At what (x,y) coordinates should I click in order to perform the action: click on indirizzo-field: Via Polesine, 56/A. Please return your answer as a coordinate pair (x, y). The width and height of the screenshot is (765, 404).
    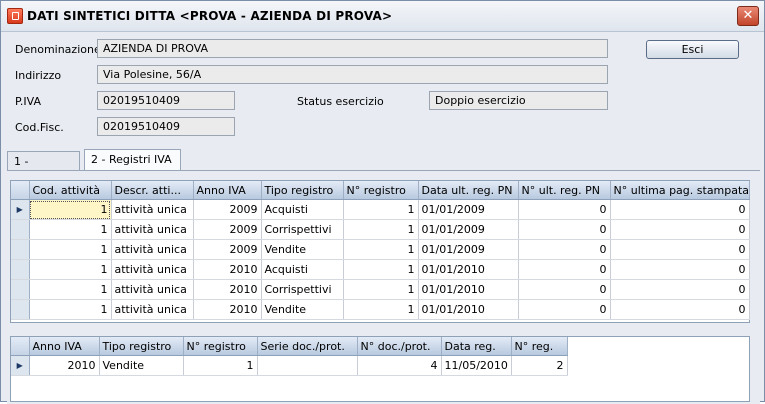
    Looking at the image, I should click on (352, 74).